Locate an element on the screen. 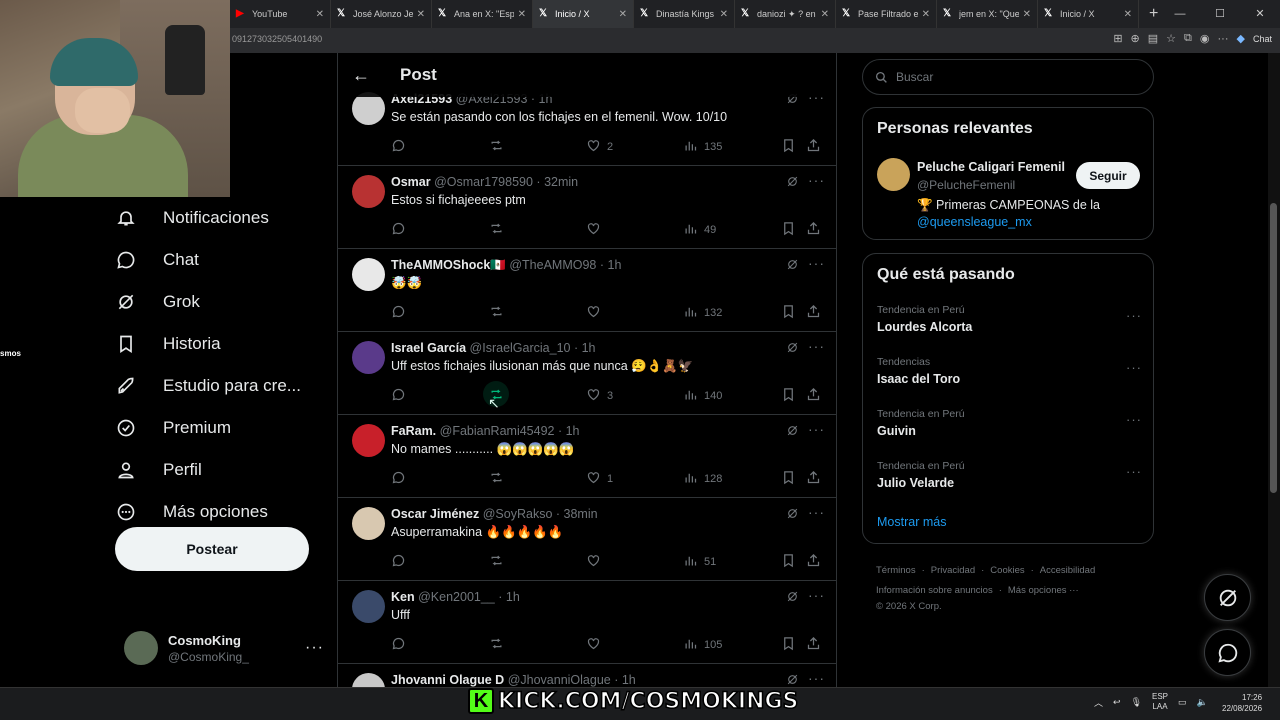 This screenshot has height=720, width=1280. trend-item: Tendencia en Perú Julio Velarde ··· is located at coordinates (1009, 482).